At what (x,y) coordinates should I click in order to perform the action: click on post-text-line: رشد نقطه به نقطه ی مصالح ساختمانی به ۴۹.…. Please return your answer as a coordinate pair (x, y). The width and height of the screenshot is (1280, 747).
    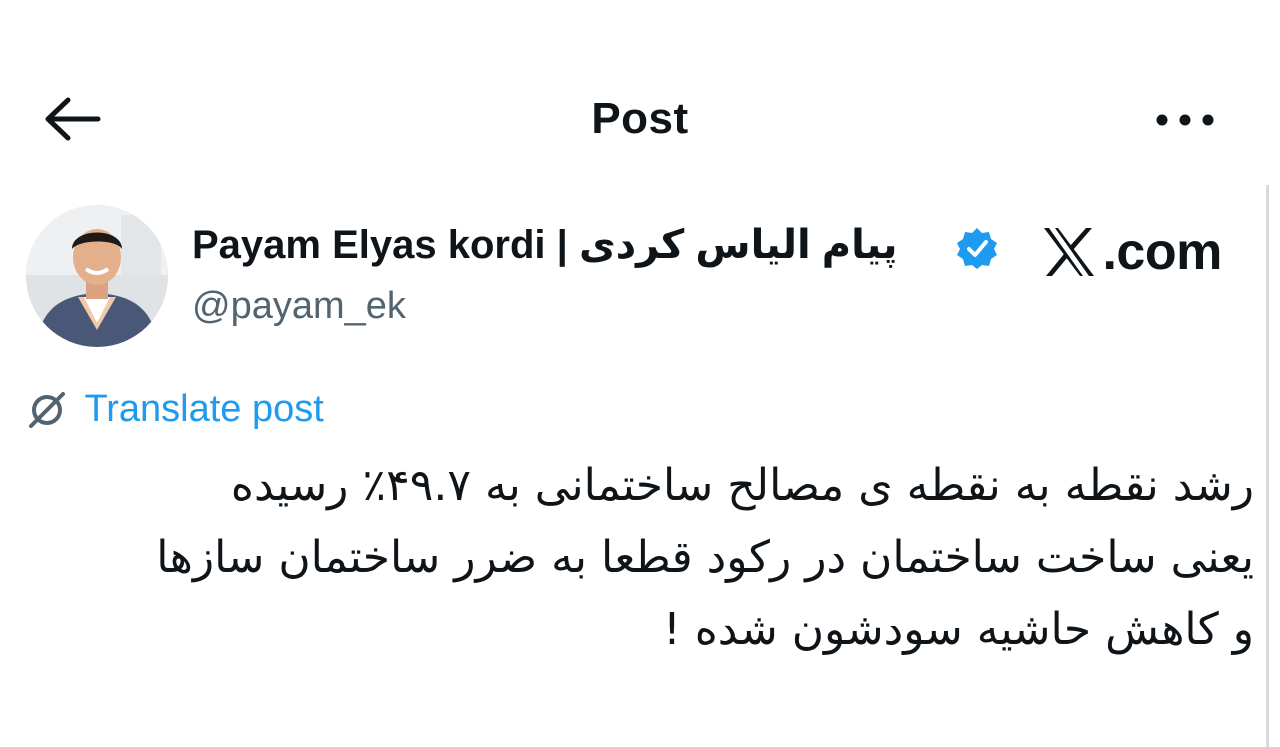
    Looking at the image, I should click on (742, 485).